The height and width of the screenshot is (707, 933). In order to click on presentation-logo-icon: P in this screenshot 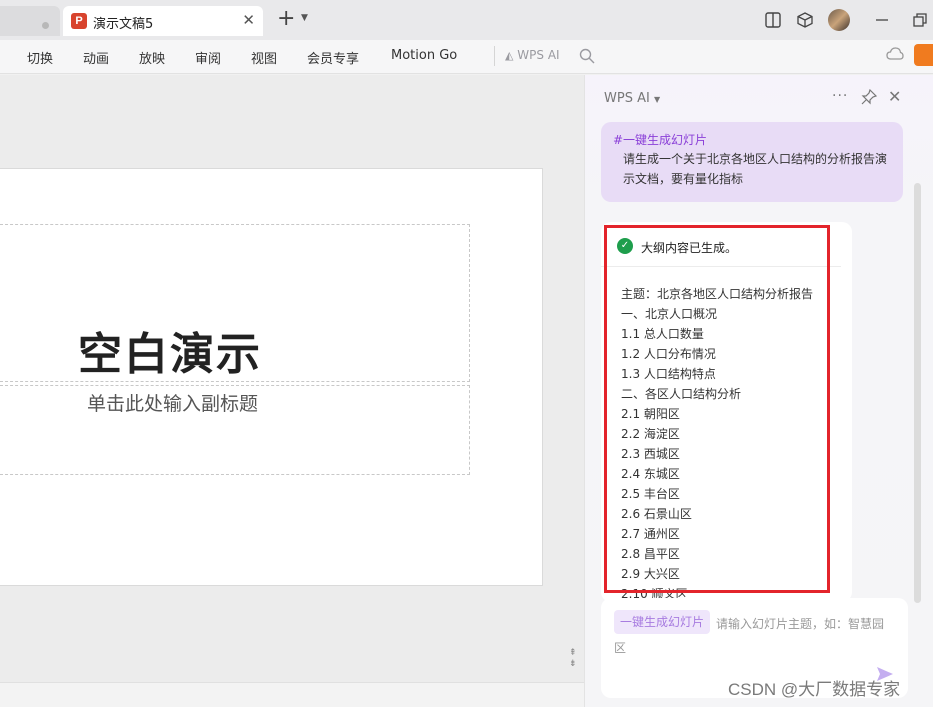, I will do `click(79, 21)`.